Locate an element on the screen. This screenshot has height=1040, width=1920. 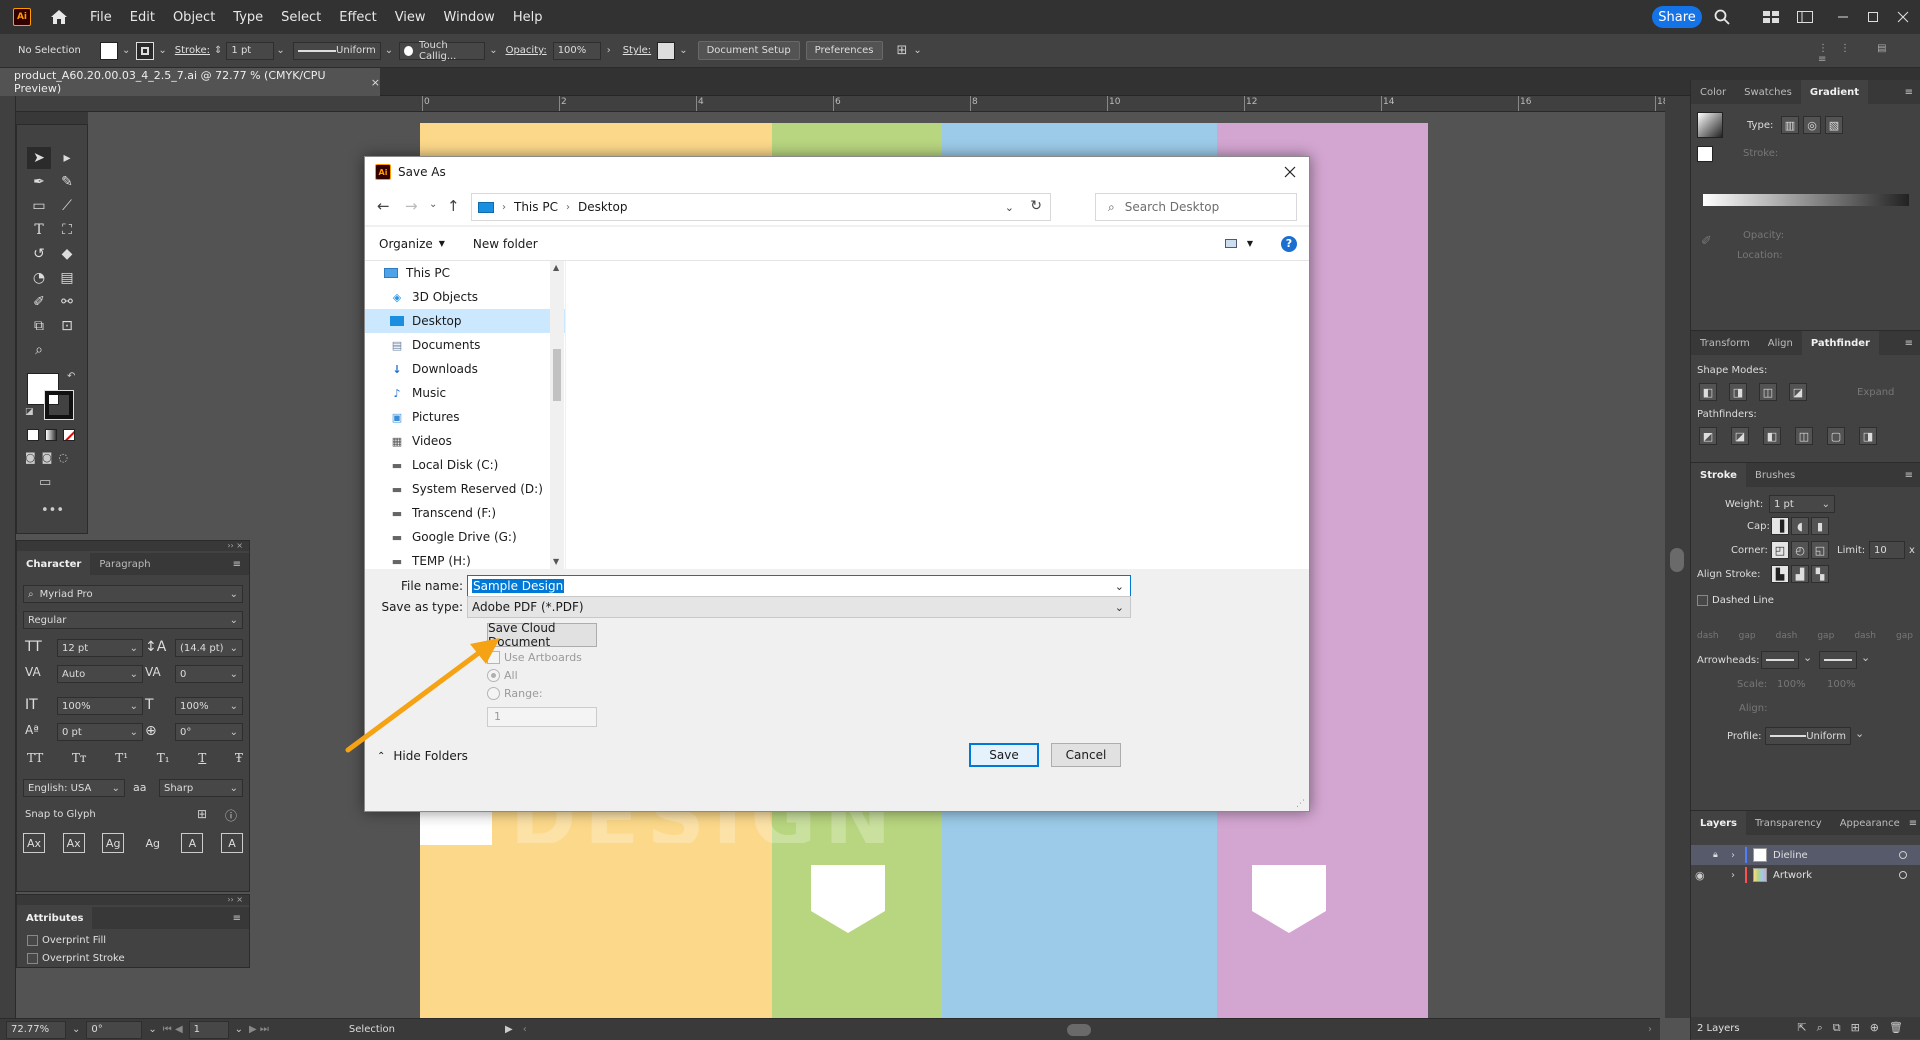
scroll-left-icon: ‹ is located at coordinates (525, 1029).